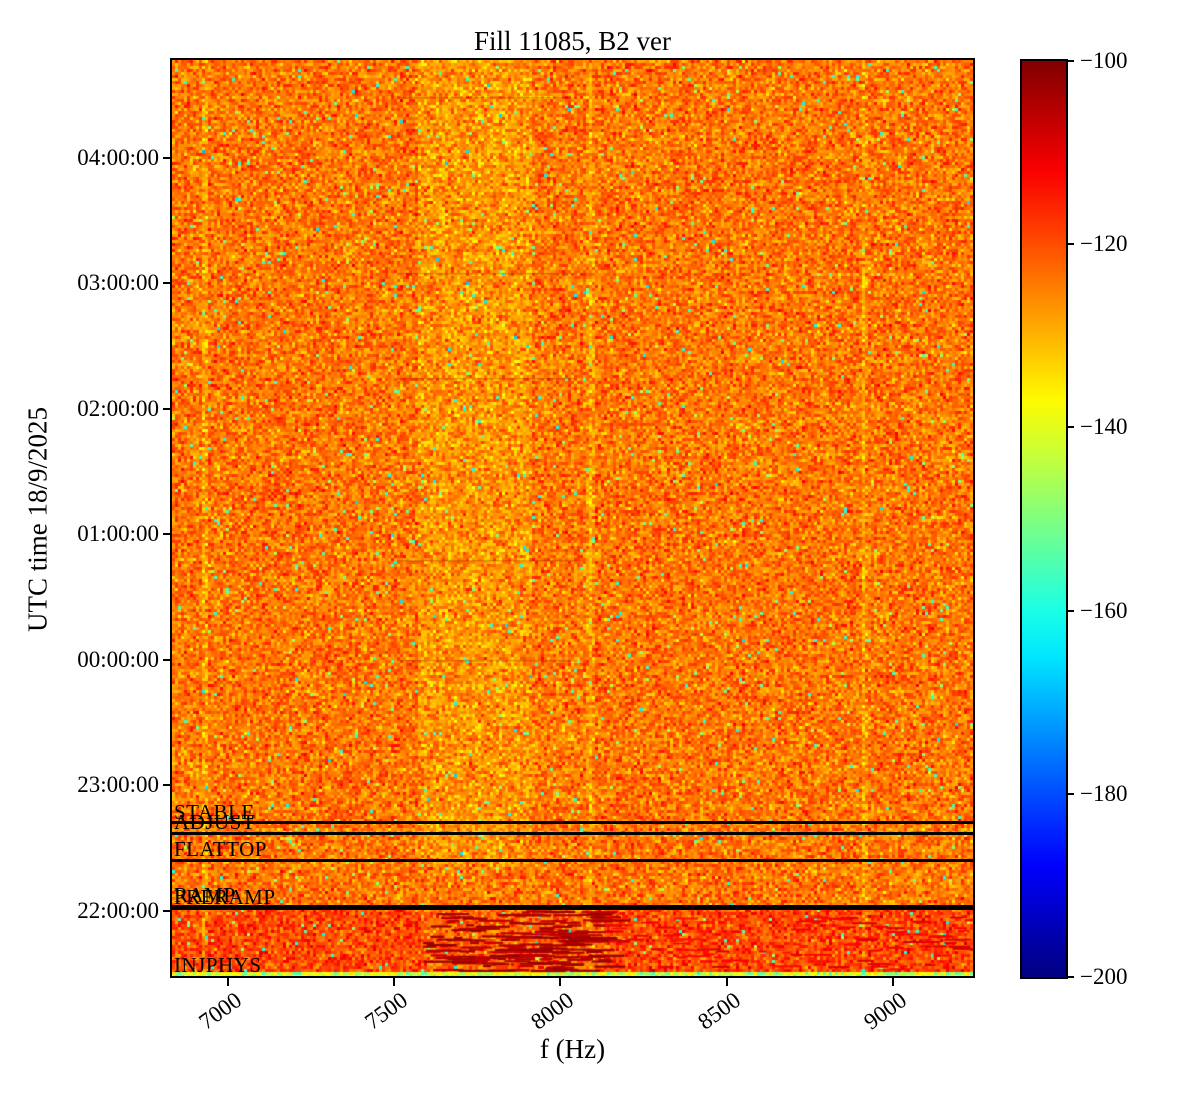 This screenshot has height=1100, width=1200. What do you see at coordinates (118, 283) in the screenshot?
I see `y-tick-label: 03:00:00` at bounding box center [118, 283].